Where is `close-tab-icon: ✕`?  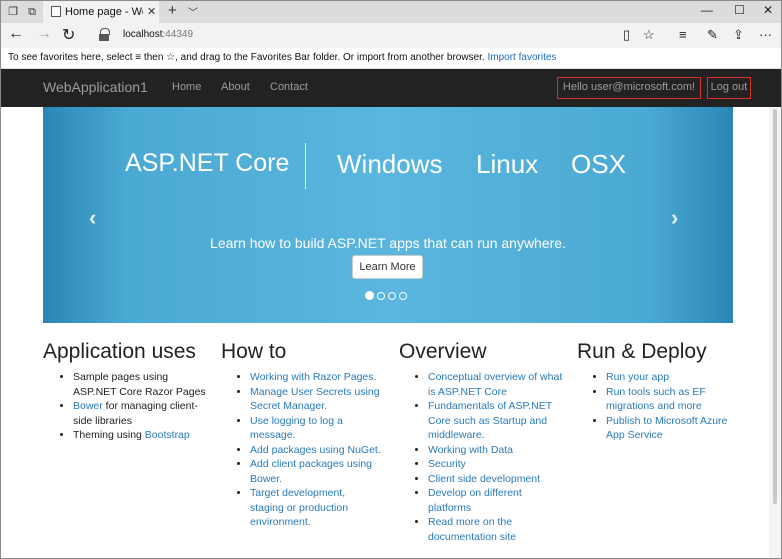
close-tab-icon: ✕ is located at coordinates (151, 11).